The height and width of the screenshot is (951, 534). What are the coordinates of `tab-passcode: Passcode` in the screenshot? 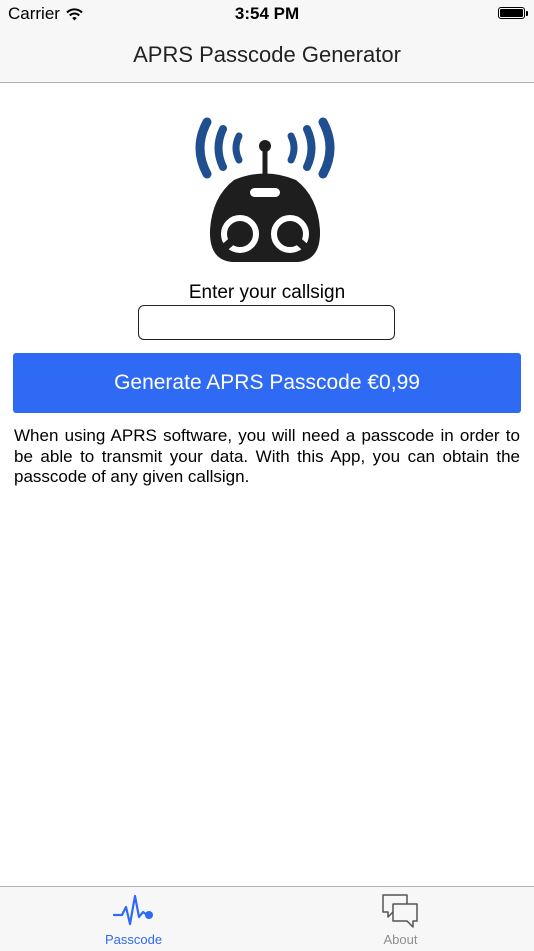 It's located at (133, 919).